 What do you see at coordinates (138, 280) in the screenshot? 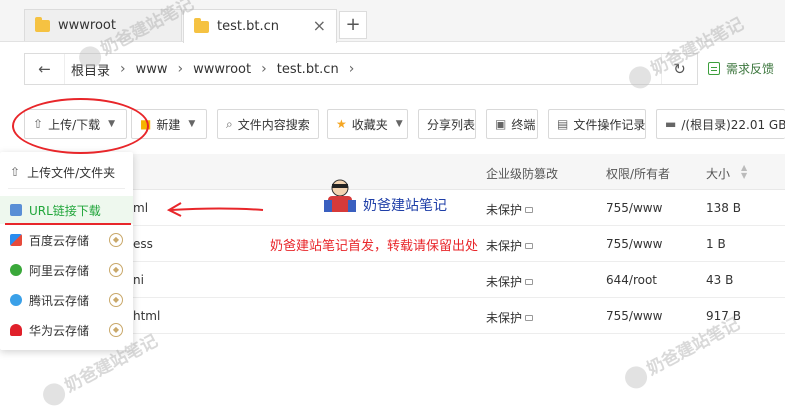
I see `file-name: ni` at bounding box center [138, 280].